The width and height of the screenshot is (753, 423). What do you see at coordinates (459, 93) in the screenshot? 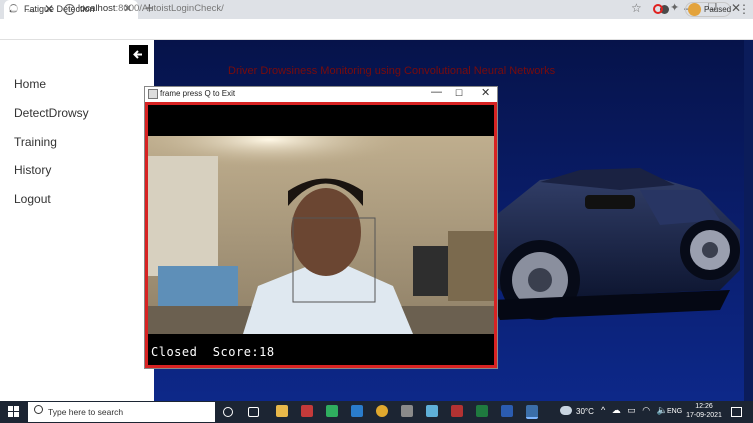
I see `opencv-maximize-button: ☐` at bounding box center [459, 93].